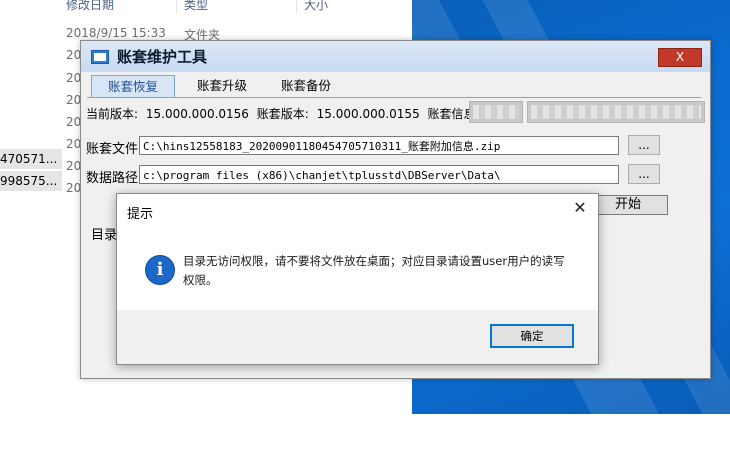  I want to click on dialog-title: 提示, so click(140, 214).